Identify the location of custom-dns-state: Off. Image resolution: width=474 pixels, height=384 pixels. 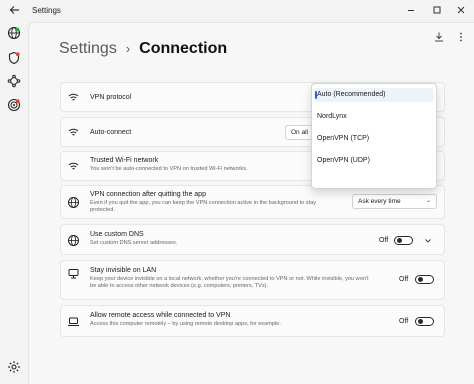
(384, 240).